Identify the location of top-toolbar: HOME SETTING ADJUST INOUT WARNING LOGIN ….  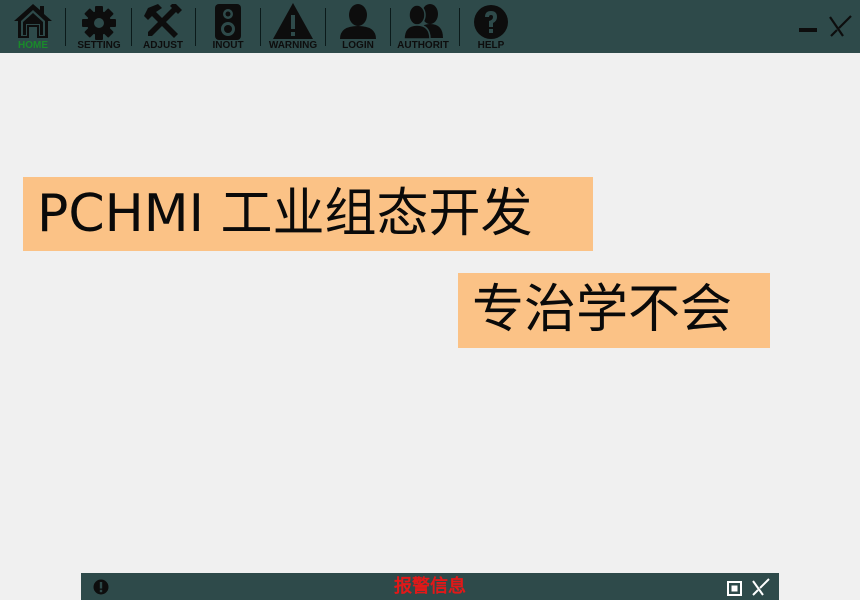
(430, 26).